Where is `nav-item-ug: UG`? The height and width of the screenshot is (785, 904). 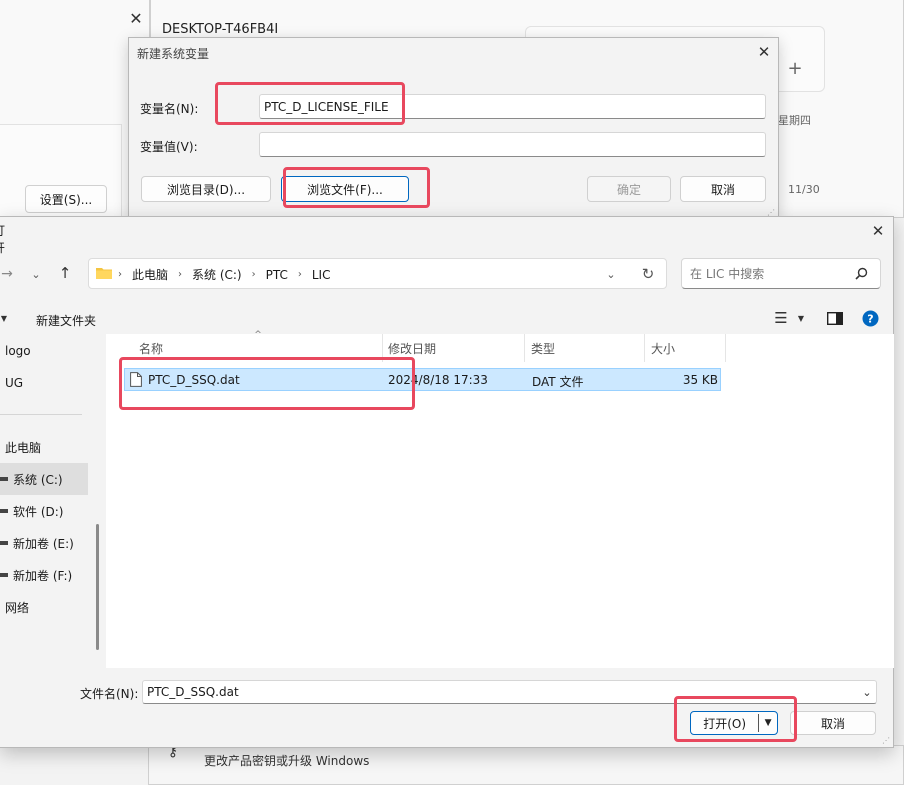 nav-item-ug: UG is located at coordinates (44, 383).